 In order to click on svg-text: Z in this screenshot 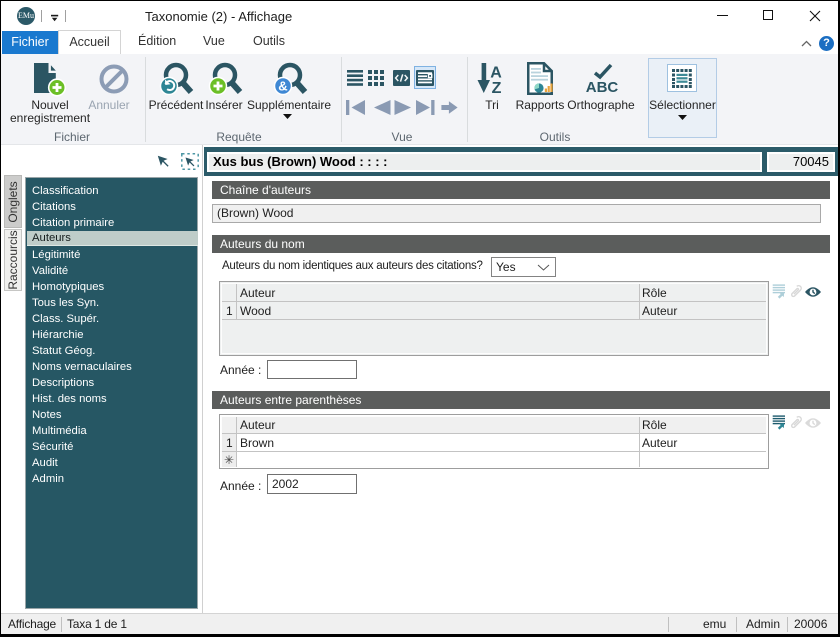, I will do `click(497, 87)`.